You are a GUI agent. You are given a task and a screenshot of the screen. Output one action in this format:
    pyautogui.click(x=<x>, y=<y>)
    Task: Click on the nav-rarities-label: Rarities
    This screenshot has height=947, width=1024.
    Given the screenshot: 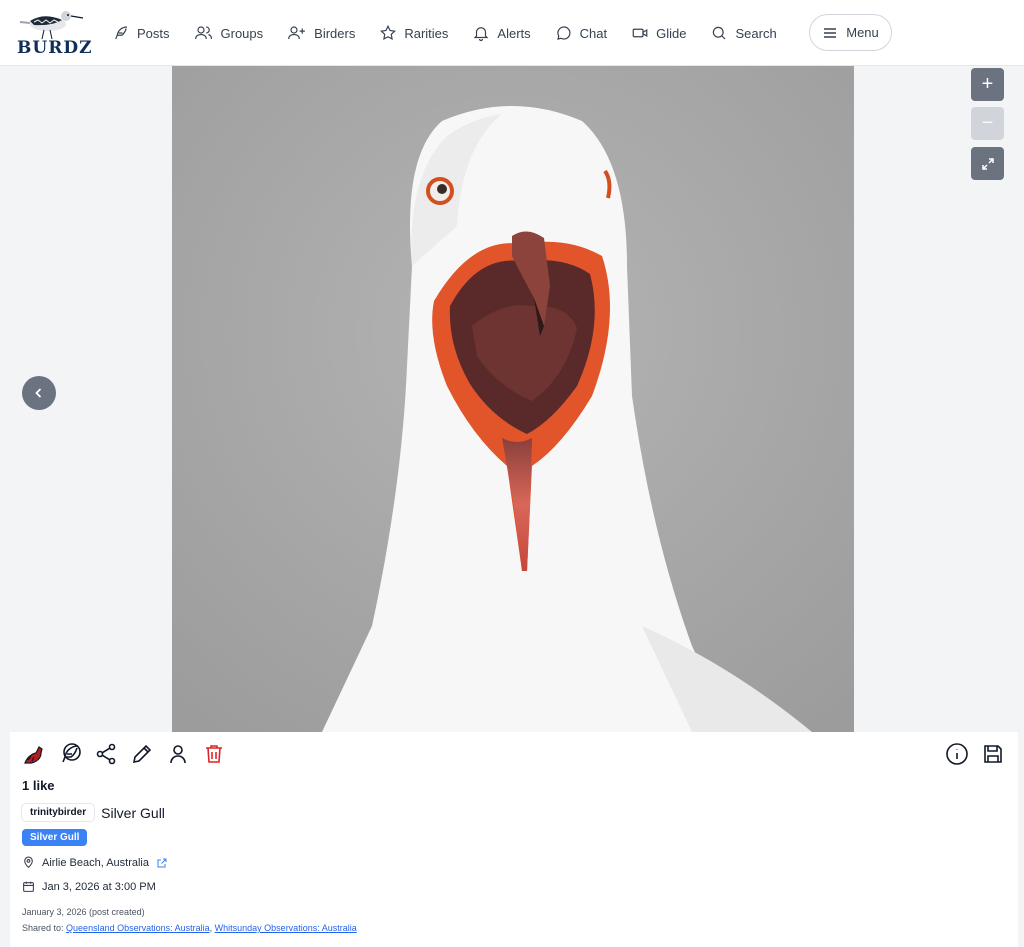 What is the action you would take?
    pyautogui.click(x=426, y=33)
    